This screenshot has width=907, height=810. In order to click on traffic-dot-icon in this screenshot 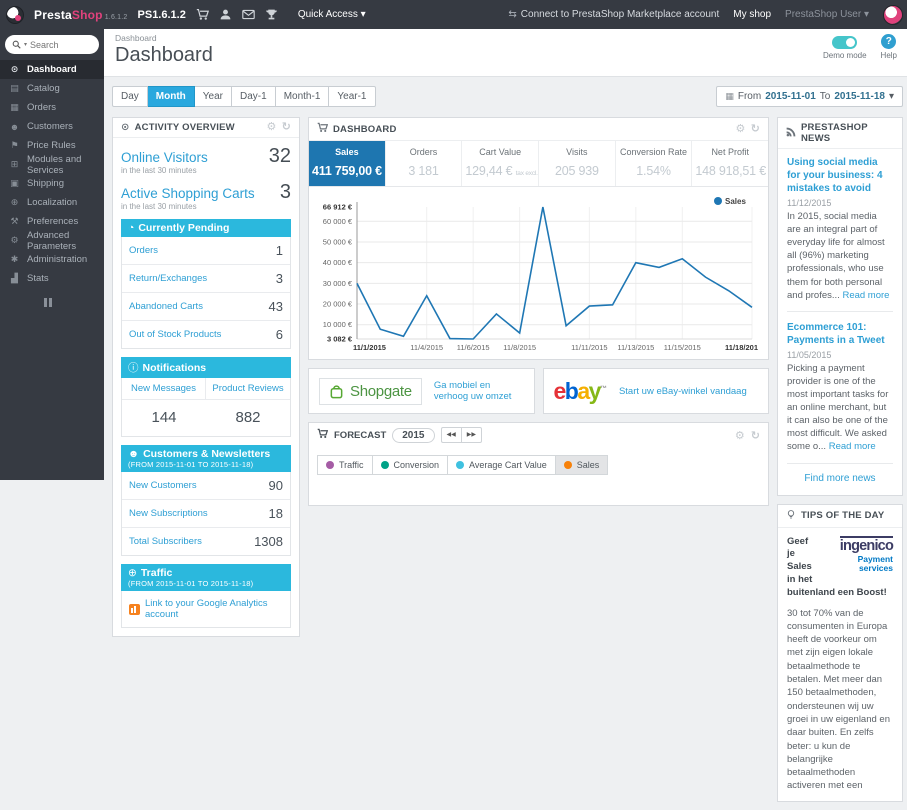, I will do `click(330, 465)`.